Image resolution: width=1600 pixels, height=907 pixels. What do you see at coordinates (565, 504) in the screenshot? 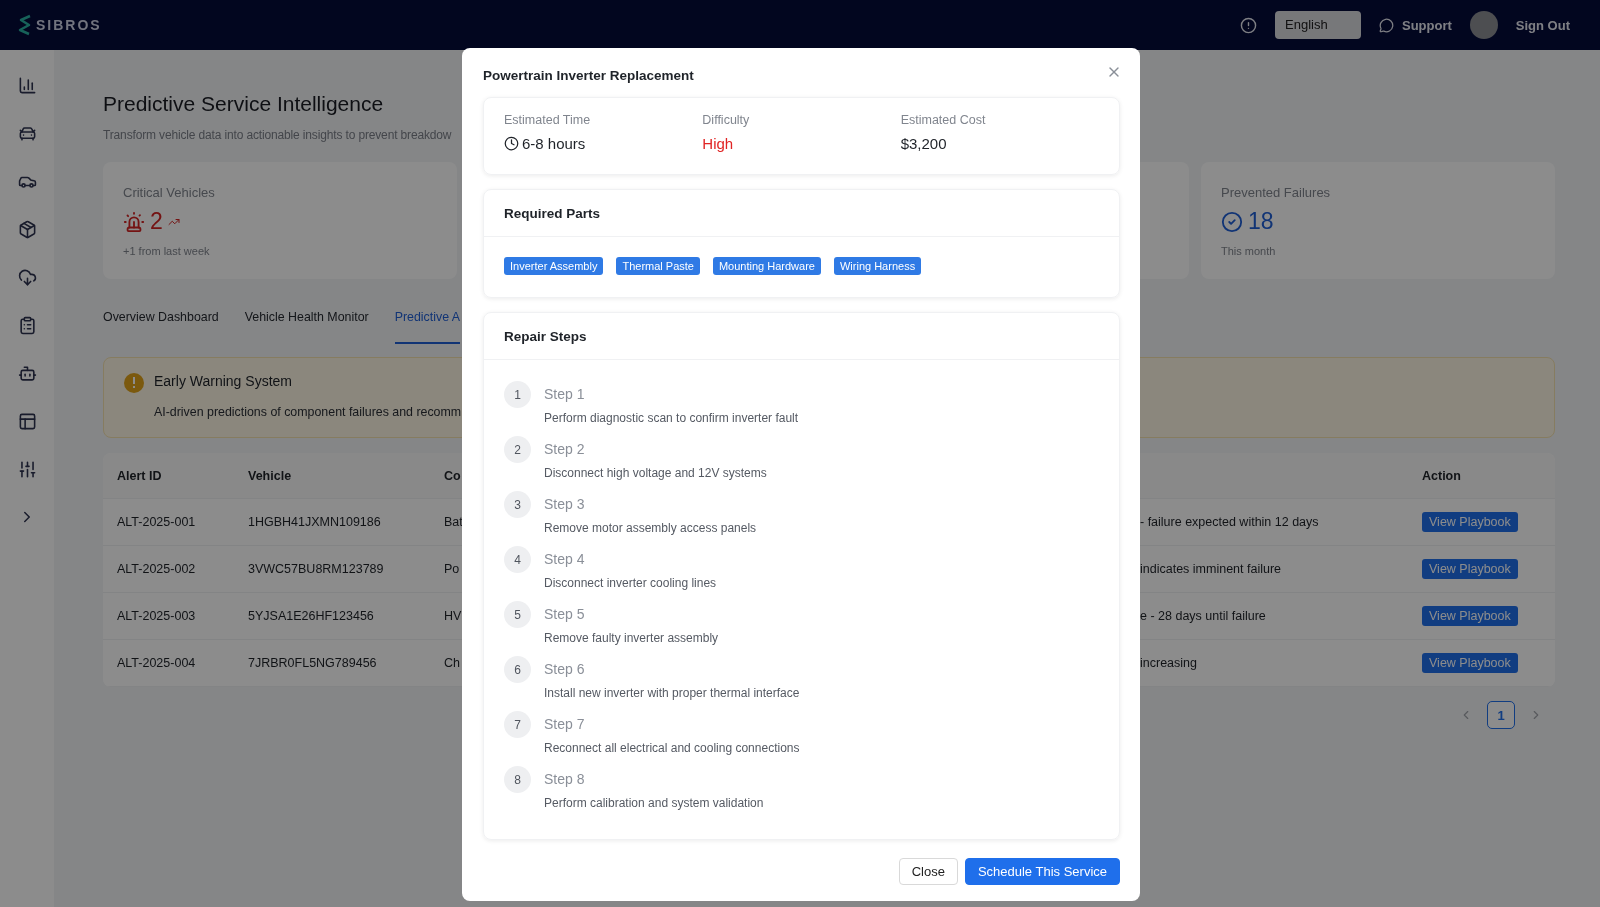
I see `step-title: Step 3` at bounding box center [565, 504].